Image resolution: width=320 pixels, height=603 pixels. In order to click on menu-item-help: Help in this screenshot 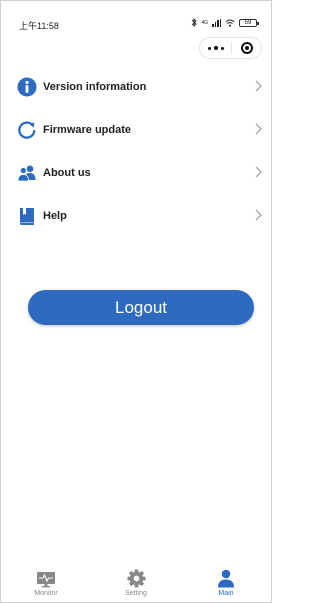, I will do `click(136, 215)`.